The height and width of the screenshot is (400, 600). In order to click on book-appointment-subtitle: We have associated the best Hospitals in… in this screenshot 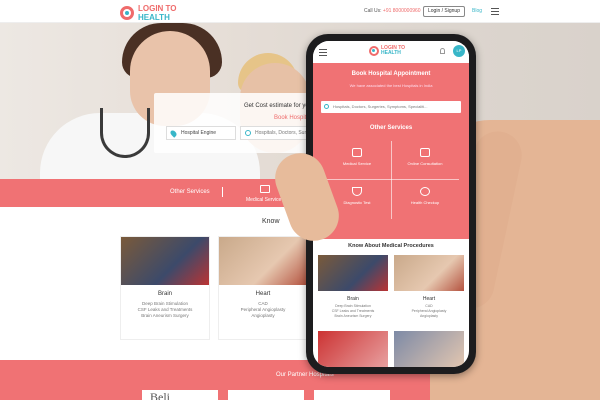, I will do `click(391, 85)`.